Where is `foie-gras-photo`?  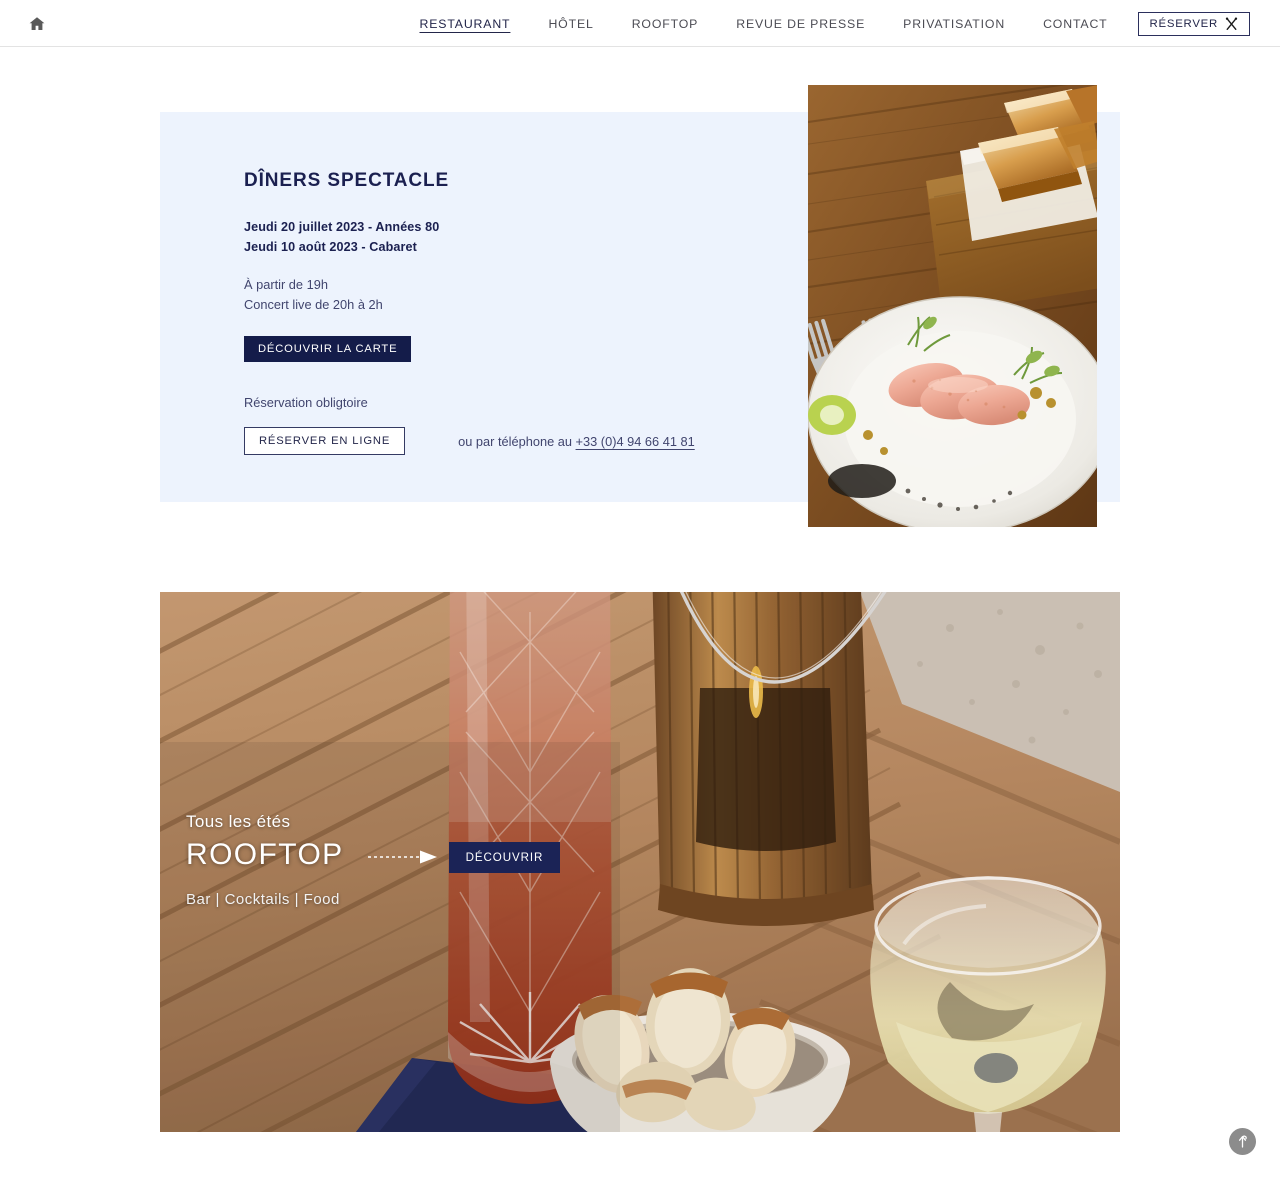 foie-gras-photo is located at coordinates (952, 306).